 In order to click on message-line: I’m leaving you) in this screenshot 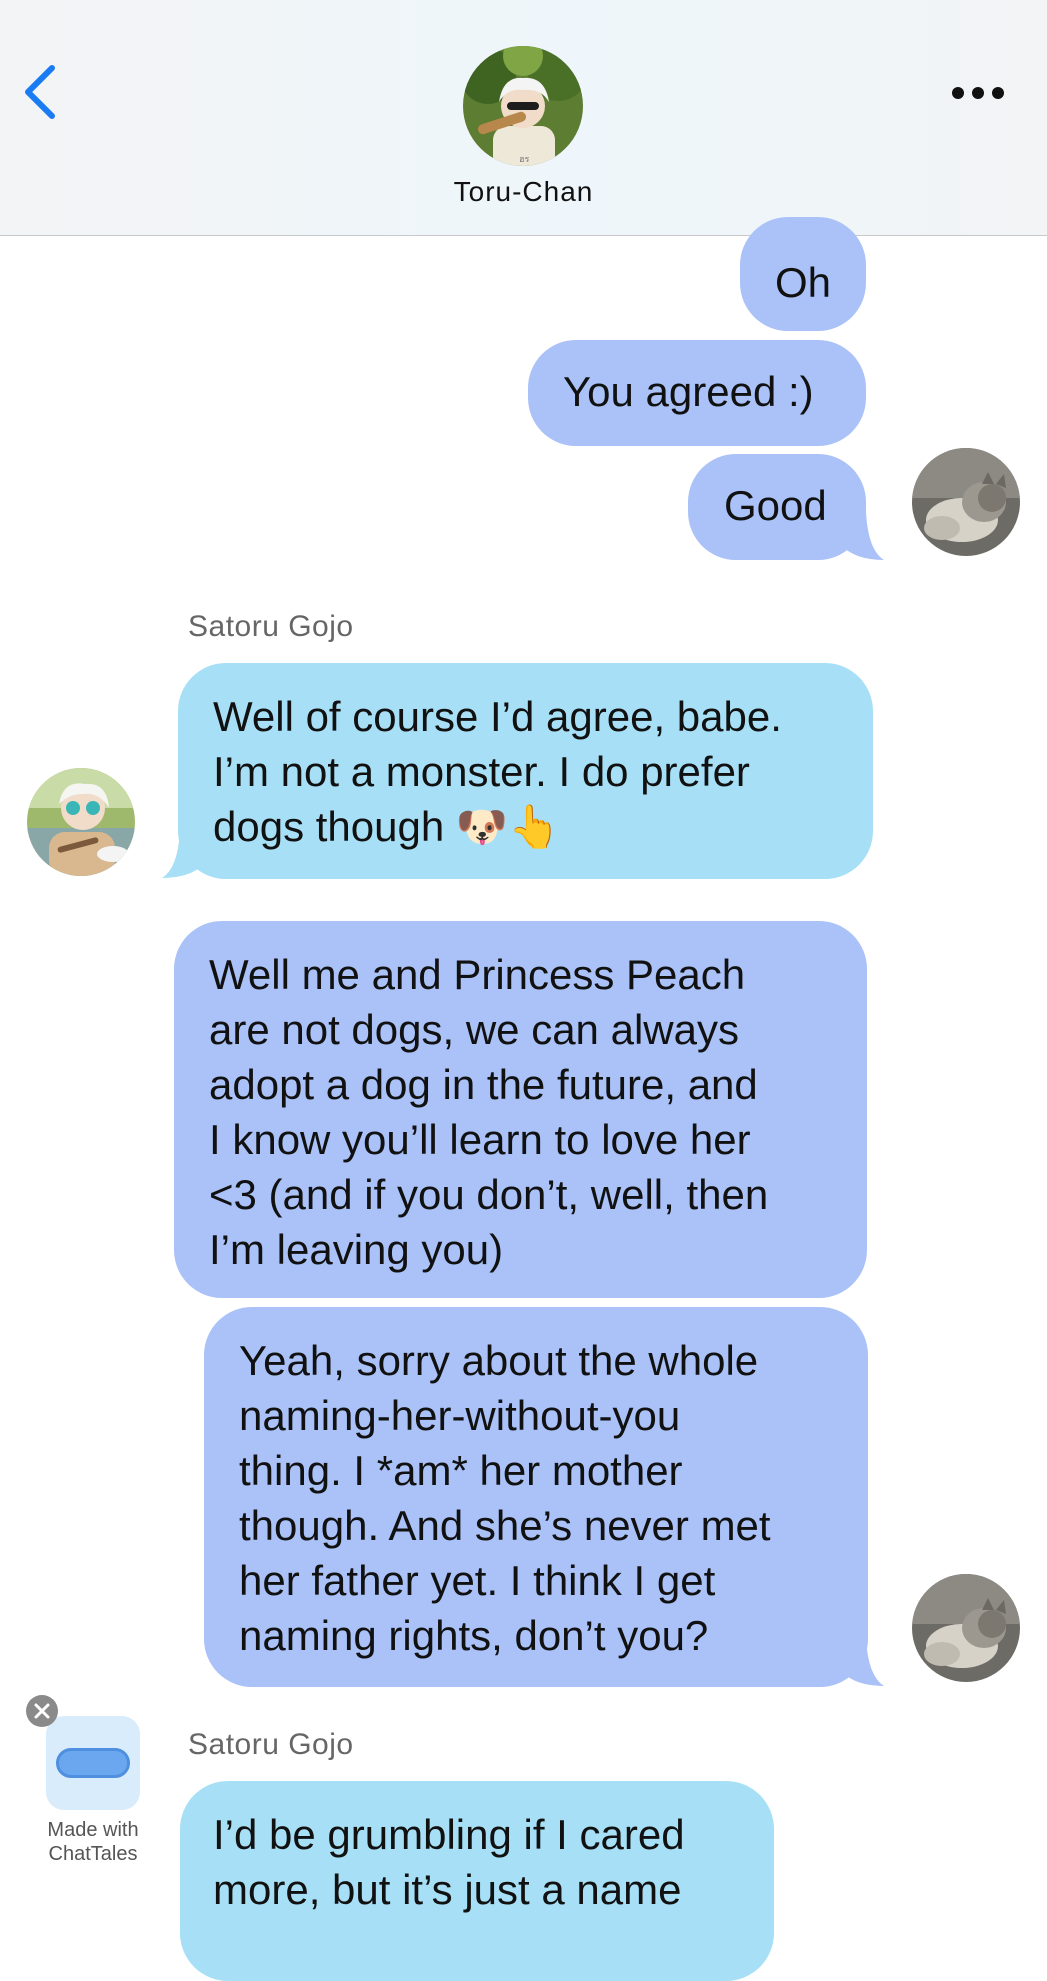, I will do `click(356, 1249)`.